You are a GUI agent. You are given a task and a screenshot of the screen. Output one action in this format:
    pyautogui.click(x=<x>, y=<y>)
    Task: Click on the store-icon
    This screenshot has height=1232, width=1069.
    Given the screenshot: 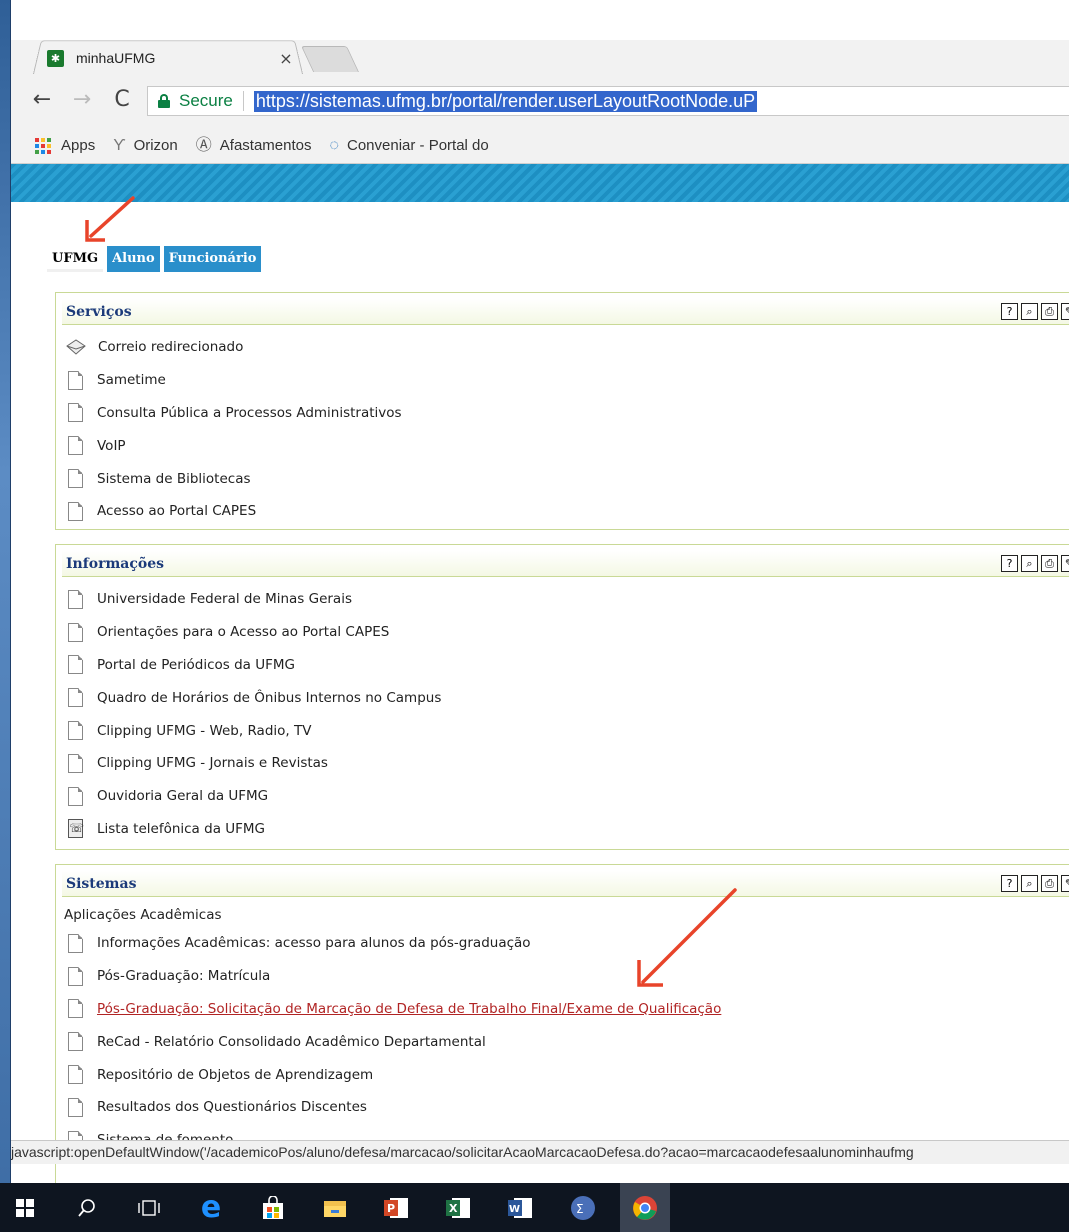 What is the action you would take?
    pyautogui.click(x=273, y=1207)
    